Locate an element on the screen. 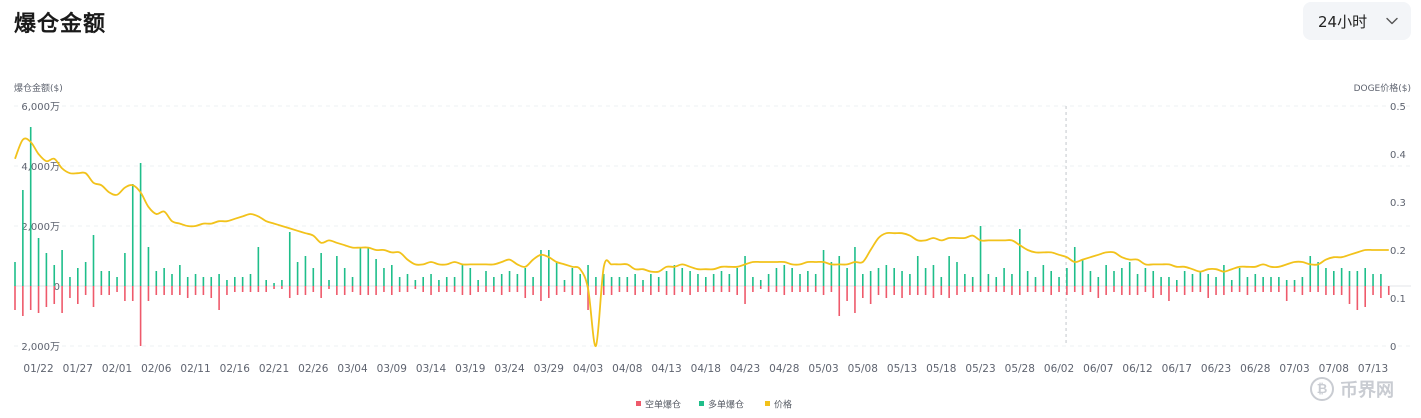  x-tick-label: 02/26 is located at coordinates (313, 369).